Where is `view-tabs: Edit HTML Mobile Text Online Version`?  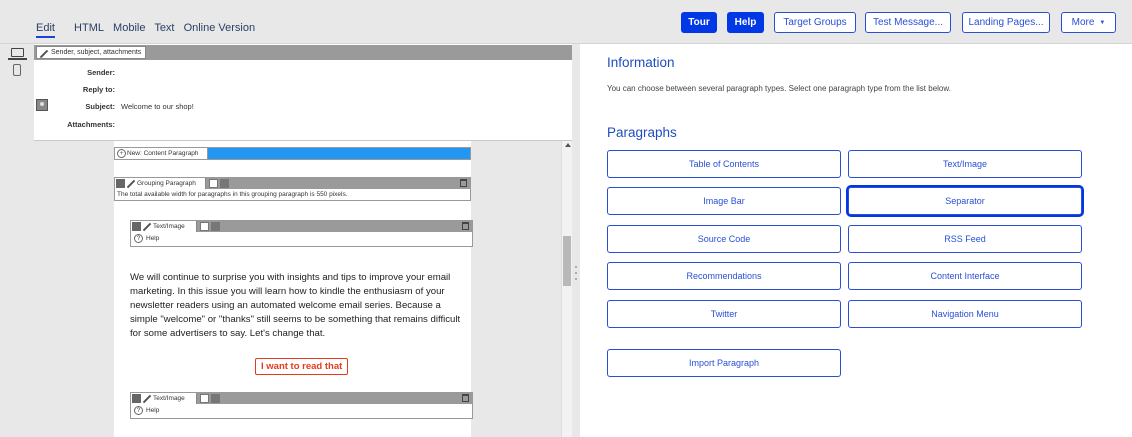
view-tabs: Edit HTML Mobile Text Online Version is located at coordinates (148, 28).